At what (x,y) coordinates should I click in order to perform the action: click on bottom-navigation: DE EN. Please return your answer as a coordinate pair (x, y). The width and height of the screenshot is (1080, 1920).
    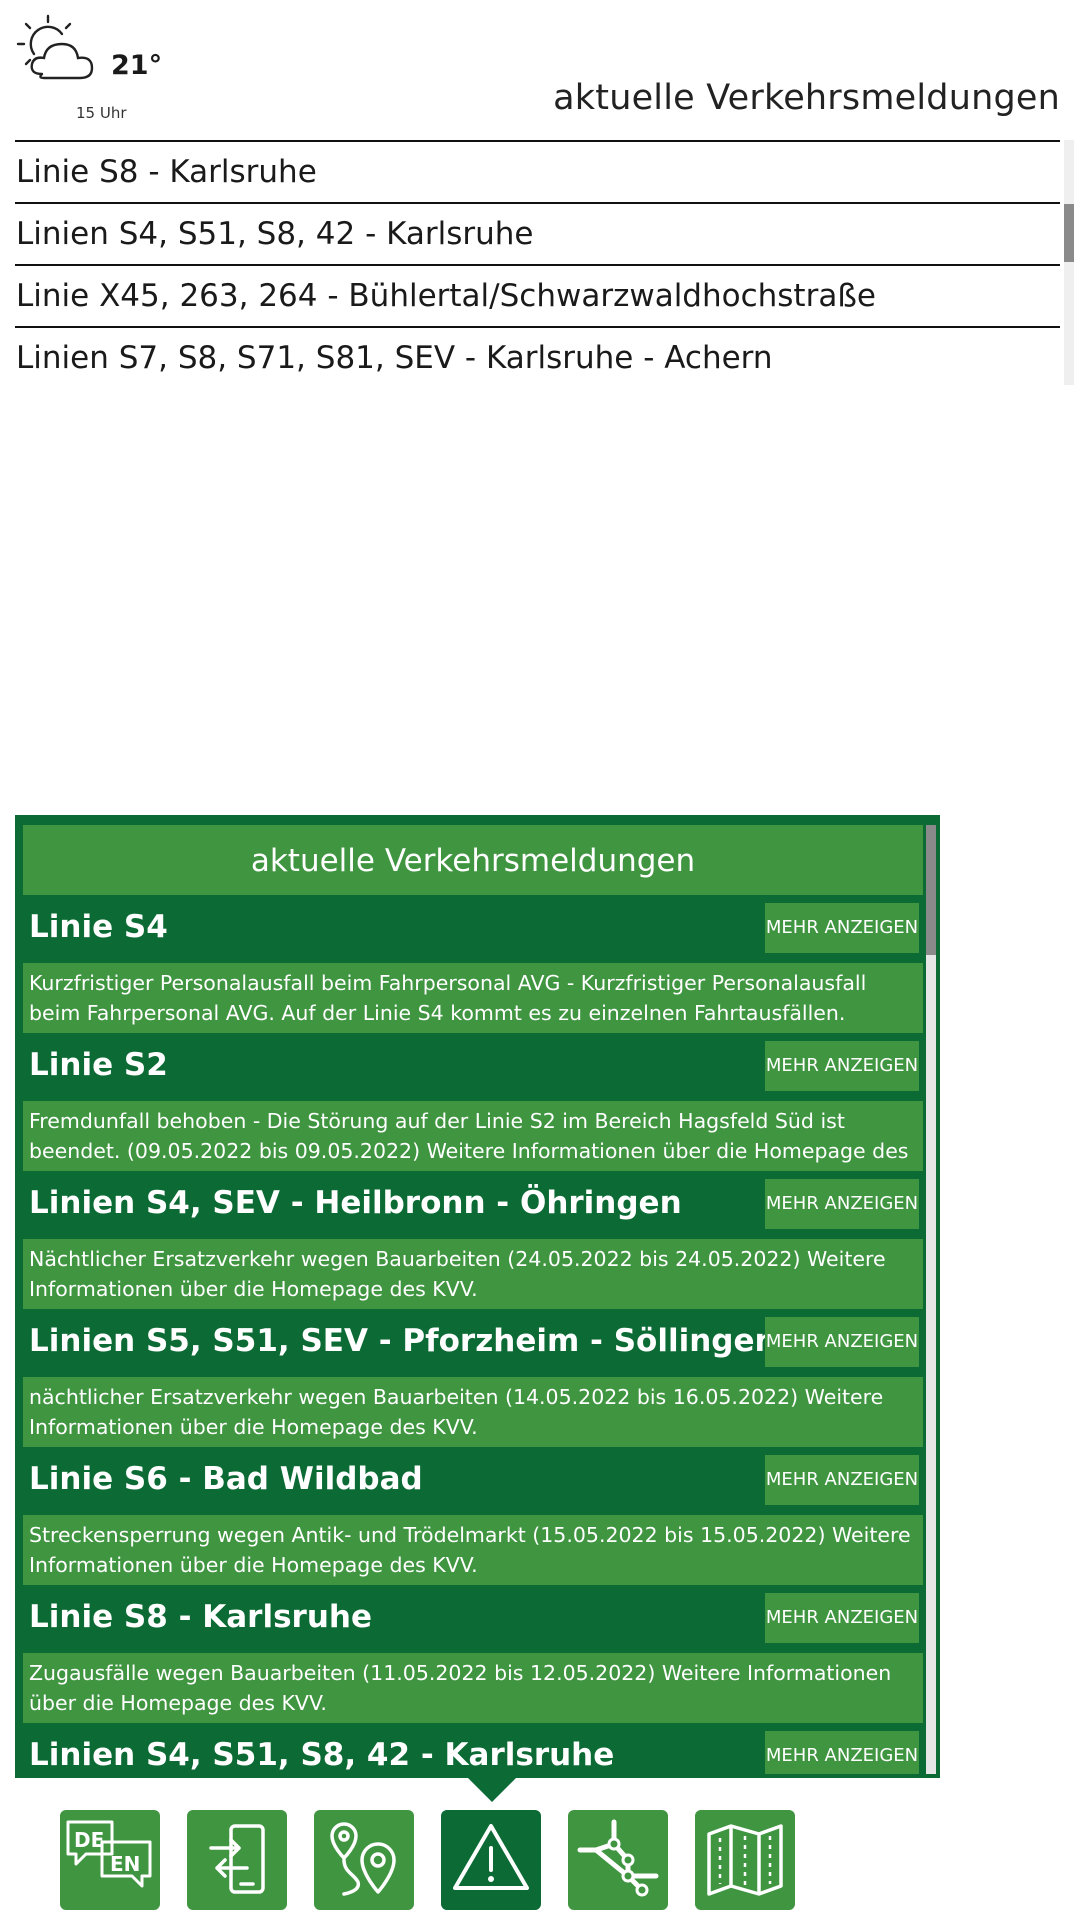
    Looking at the image, I should click on (430, 1860).